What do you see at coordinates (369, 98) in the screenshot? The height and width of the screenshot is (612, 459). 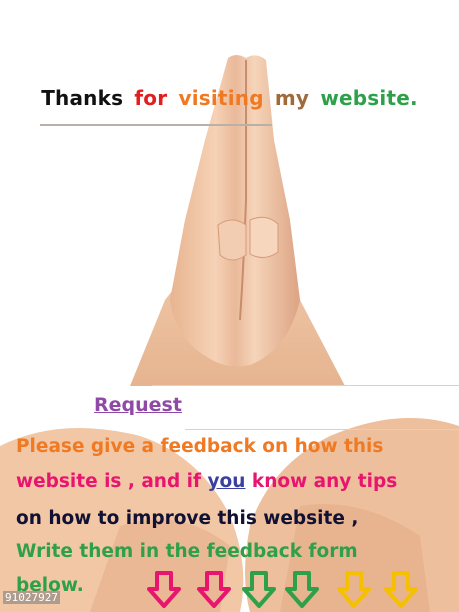 I see `thanks-word: website.` at bounding box center [369, 98].